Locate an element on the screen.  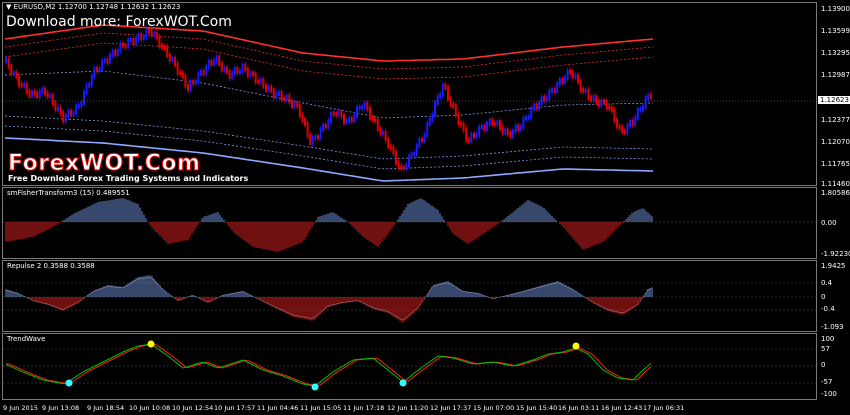
trendwave-label: TrendWave is located at coordinates (26, 339).